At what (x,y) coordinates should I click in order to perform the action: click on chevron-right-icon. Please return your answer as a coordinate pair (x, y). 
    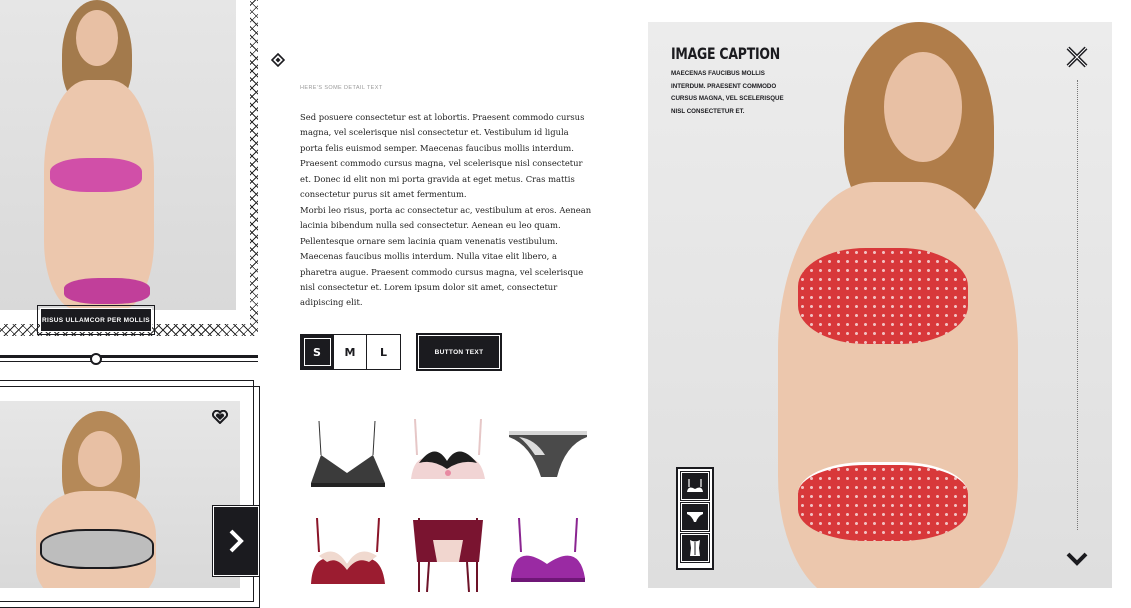
    Looking at the image, I should click on (236, 541).